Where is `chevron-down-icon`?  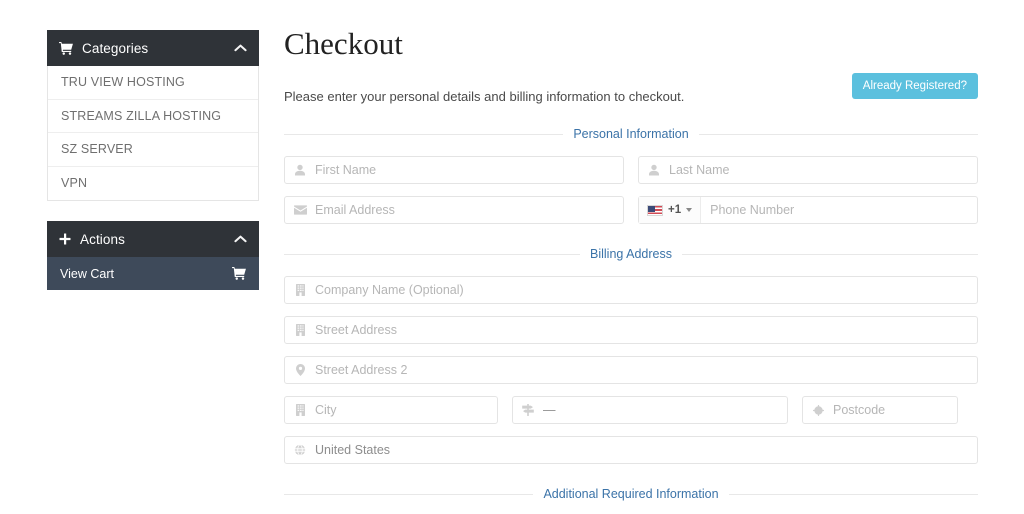
chevron-down-icon is located at coordinates (689, 210).